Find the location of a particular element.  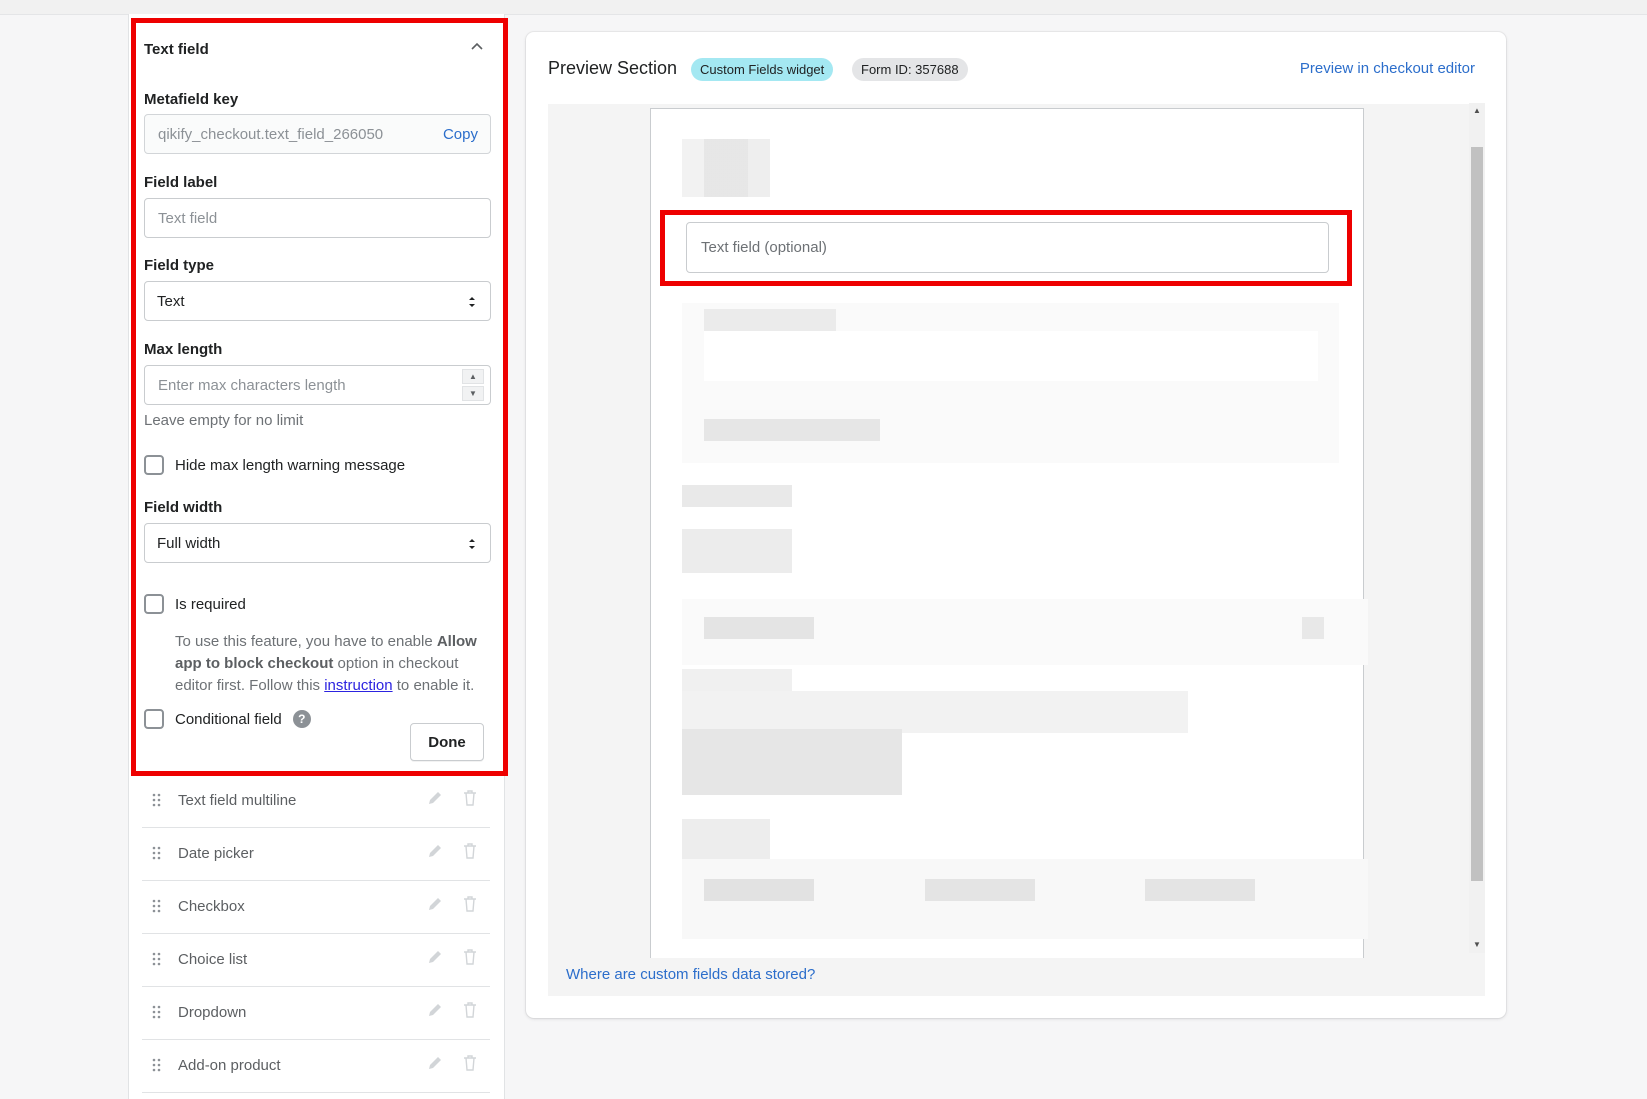

metafield-key-label: Metafield key is located at coordinates (191, 99).